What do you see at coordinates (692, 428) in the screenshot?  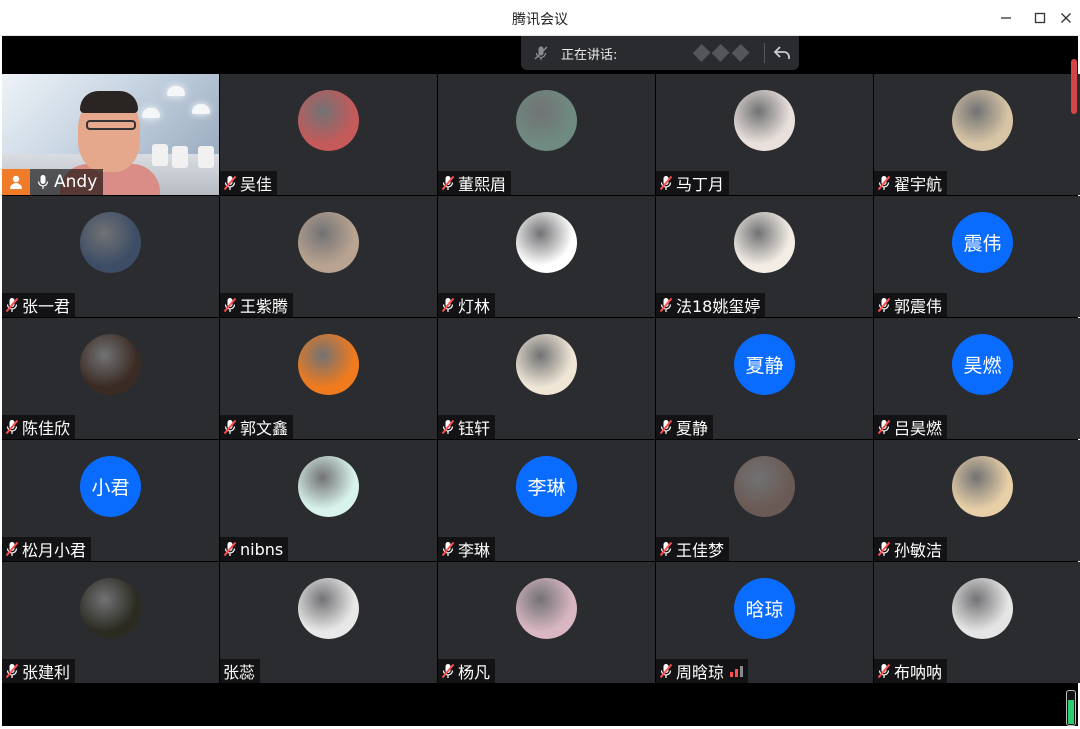 I see `participant-name: 夏静` at bounding box center [692, 428].